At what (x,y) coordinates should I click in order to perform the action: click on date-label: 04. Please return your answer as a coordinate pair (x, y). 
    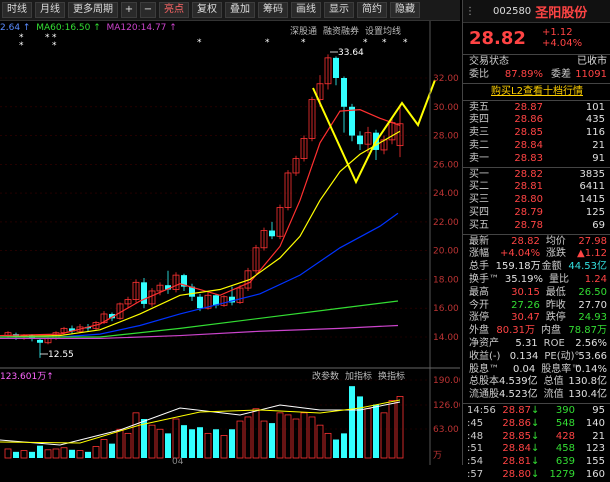
    Looking at the image, I should click on (178, 461).